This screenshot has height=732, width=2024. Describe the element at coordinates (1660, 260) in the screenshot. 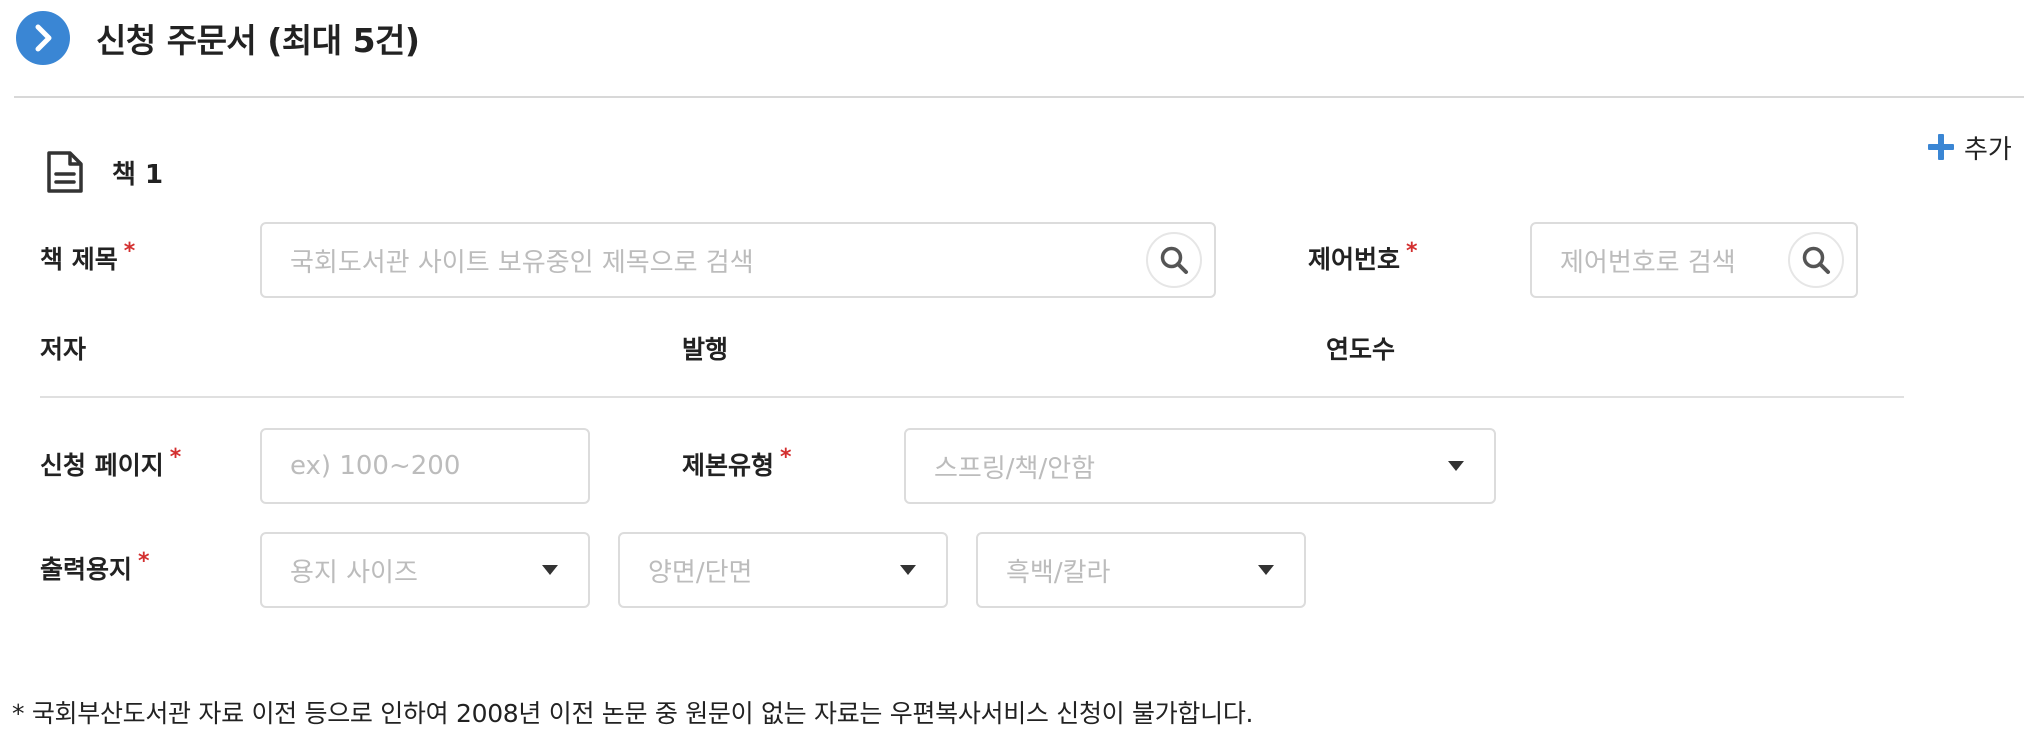

I see `control-number-input: 제어번호로 검색` at that location.